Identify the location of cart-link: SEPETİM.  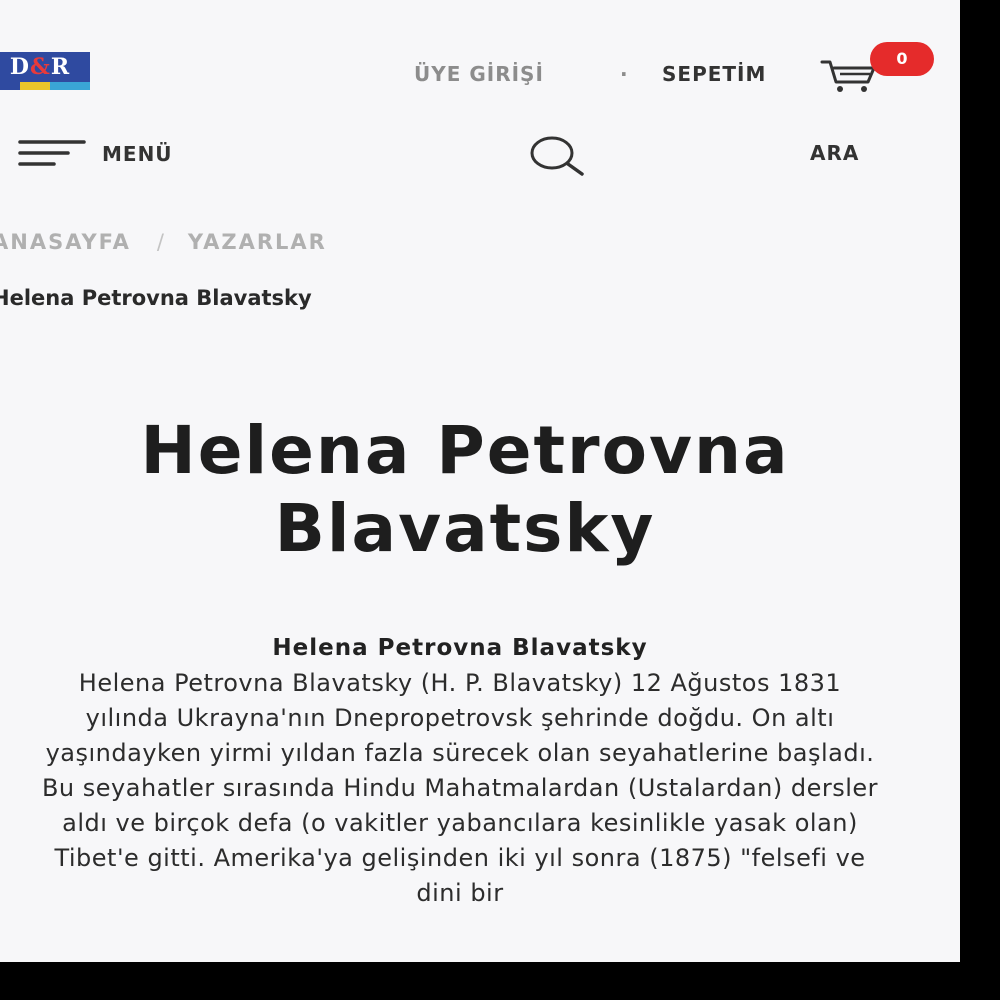
(714, 74).